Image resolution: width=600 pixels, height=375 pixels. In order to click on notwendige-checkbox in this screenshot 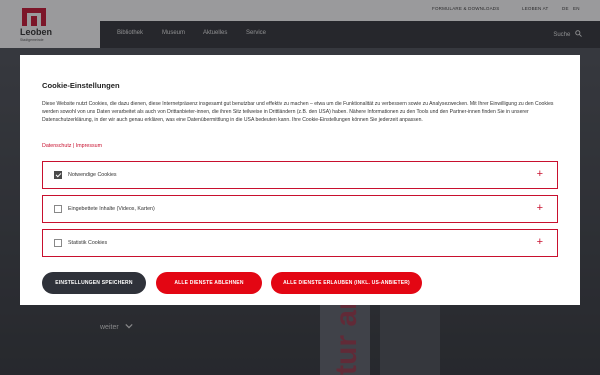, I will do `click(58, 175)`.